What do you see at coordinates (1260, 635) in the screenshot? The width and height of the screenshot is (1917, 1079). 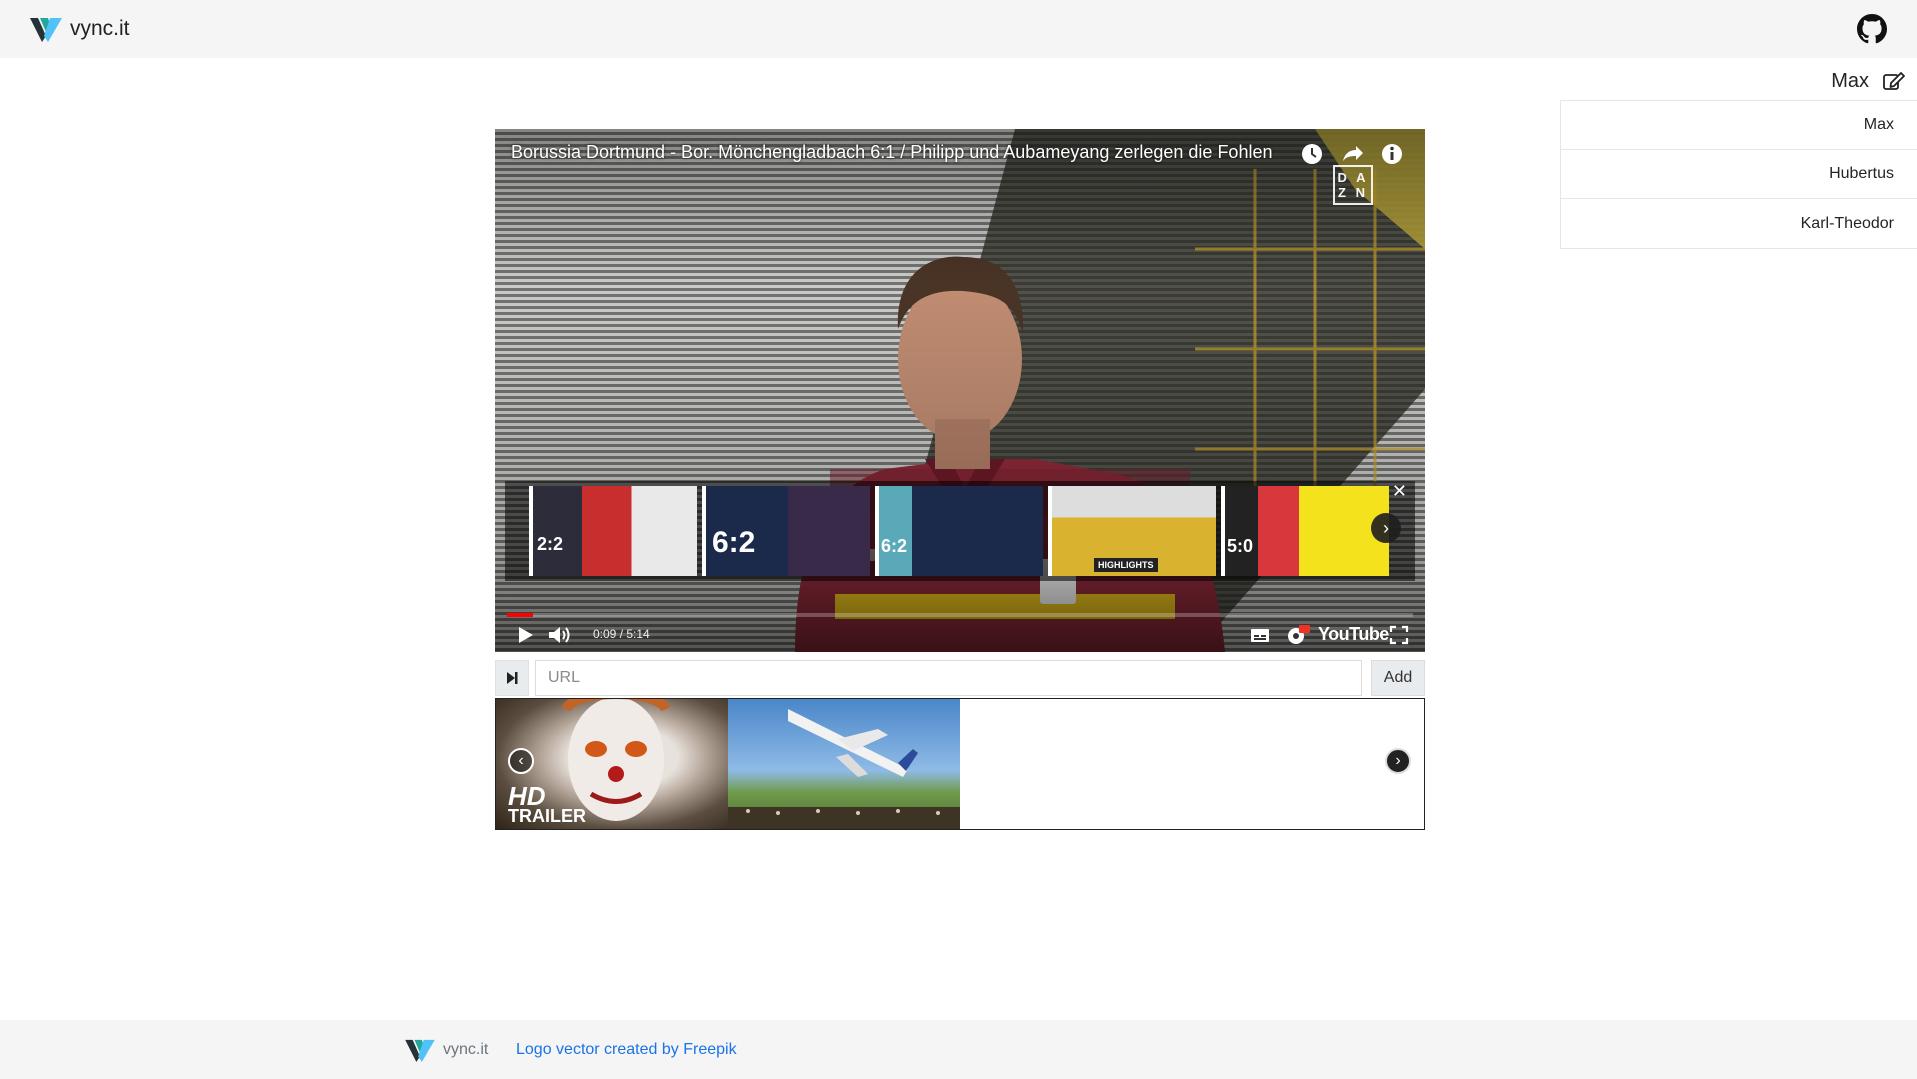 I see `subtitles-icon` at bounding box center [1260, 635].